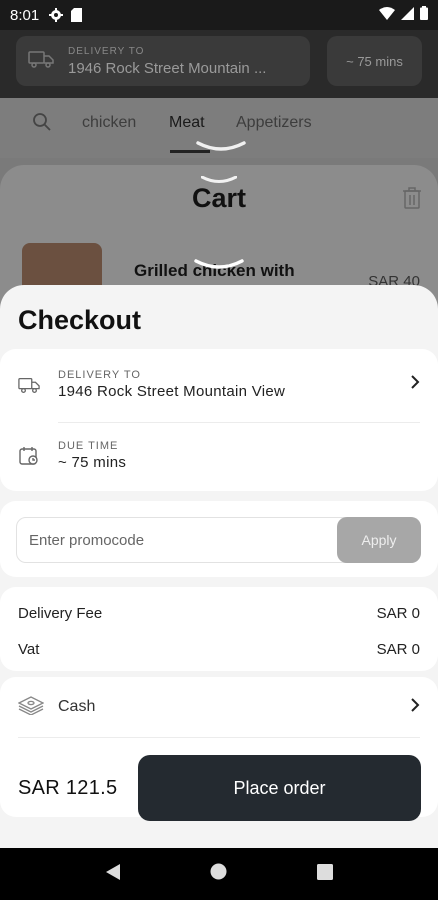 This screenshot has width=438, height=900. I want to click on settings-icon, so click(56, 15).